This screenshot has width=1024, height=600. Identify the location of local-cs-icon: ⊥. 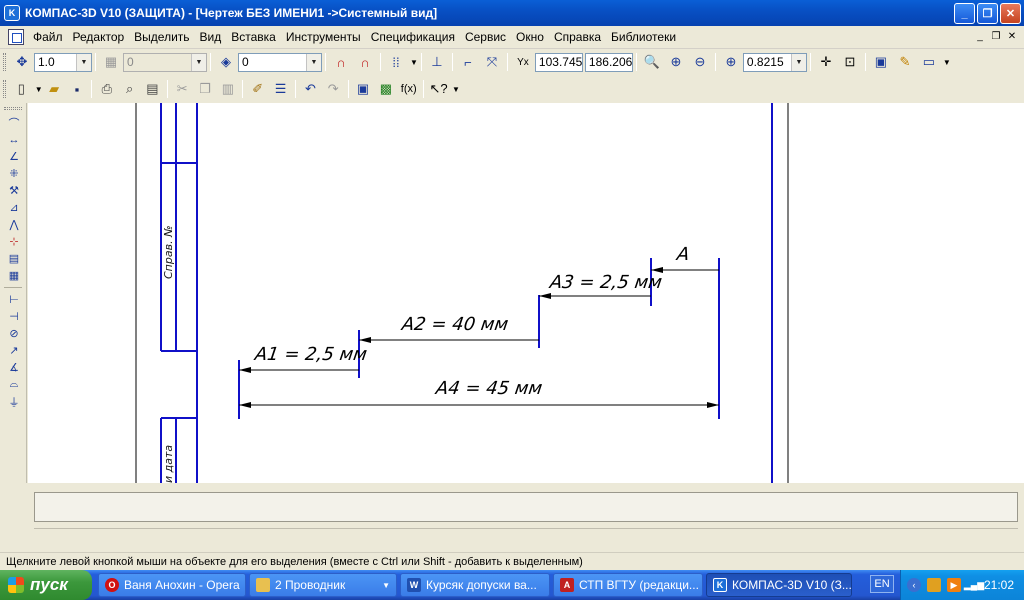
(437, 62).